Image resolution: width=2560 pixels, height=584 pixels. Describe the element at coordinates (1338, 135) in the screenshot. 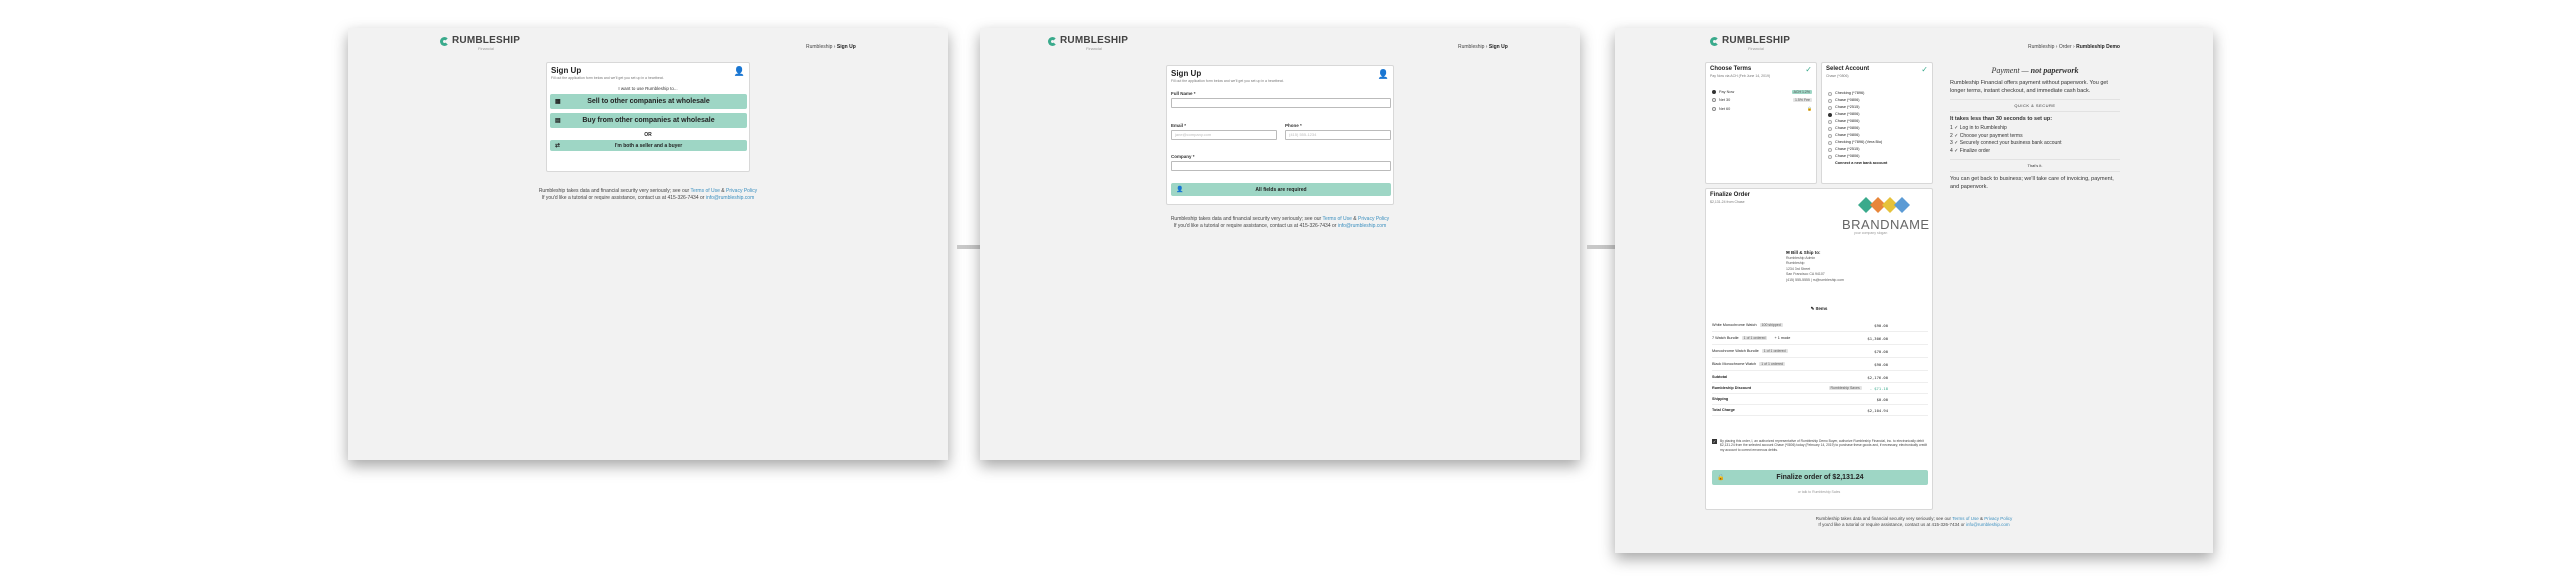

I see `phone-field: (415) 555-1234` at that location.